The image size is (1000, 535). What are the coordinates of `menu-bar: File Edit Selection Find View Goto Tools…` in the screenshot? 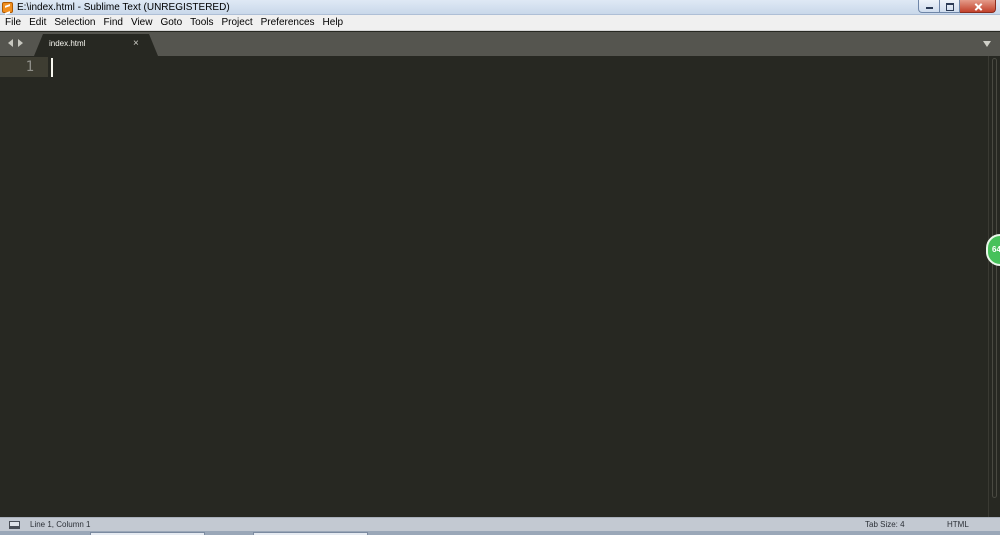 It's located at (500, 23).